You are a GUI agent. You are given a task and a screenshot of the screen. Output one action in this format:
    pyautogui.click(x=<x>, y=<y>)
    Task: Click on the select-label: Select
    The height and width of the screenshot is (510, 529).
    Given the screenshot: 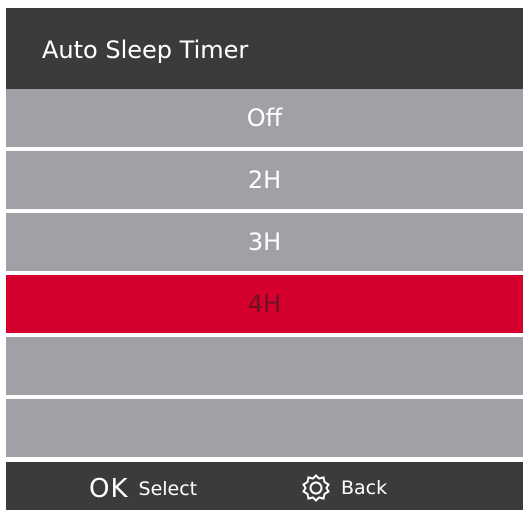 What is the action you would take?
    pyautogui.click(x=168, y=489)
    